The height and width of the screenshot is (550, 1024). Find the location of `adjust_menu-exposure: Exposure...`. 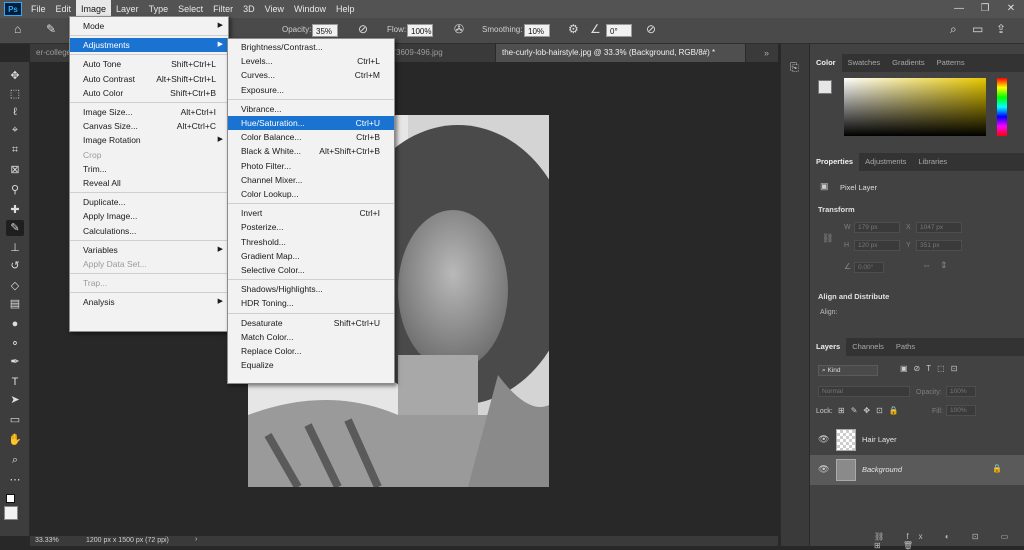

adjust_menu-exposure: Exposure... is located at coordinates (311, 90).